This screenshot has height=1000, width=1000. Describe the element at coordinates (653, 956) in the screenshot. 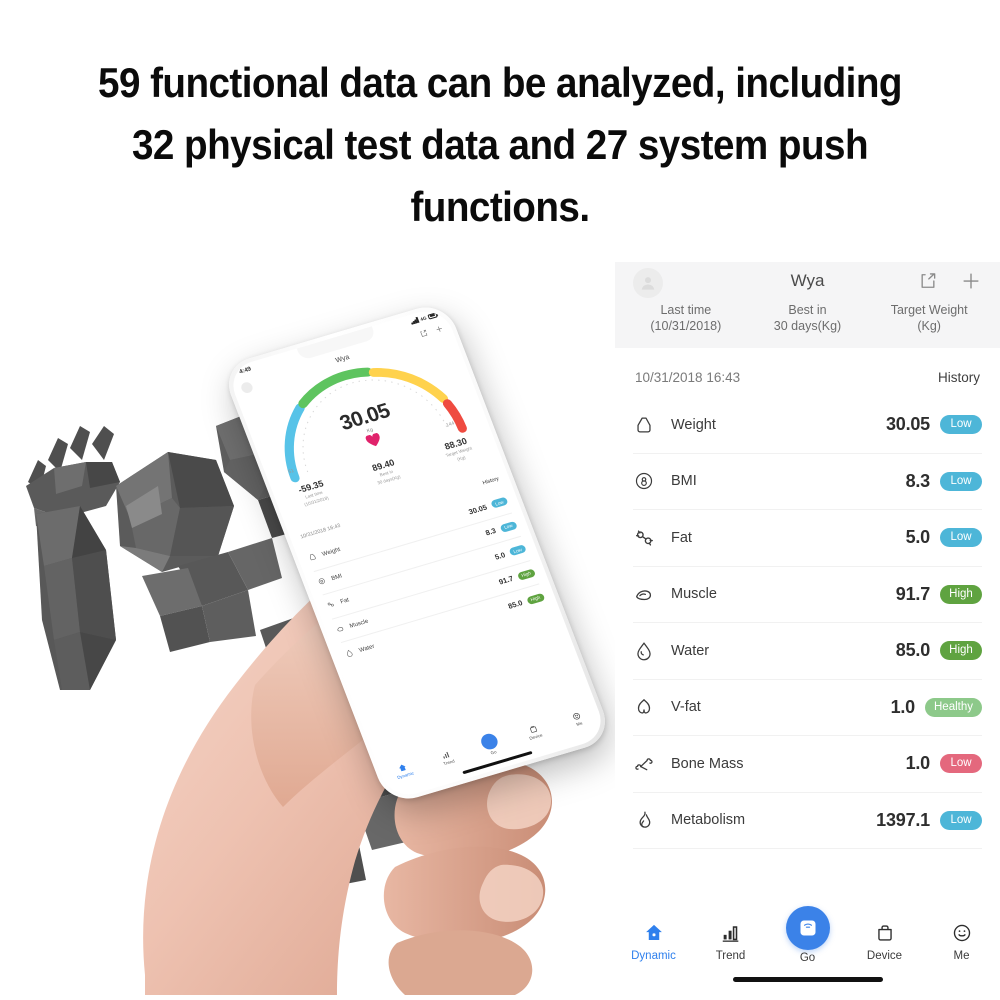

I see `nav-label: Dynamic` at that location.